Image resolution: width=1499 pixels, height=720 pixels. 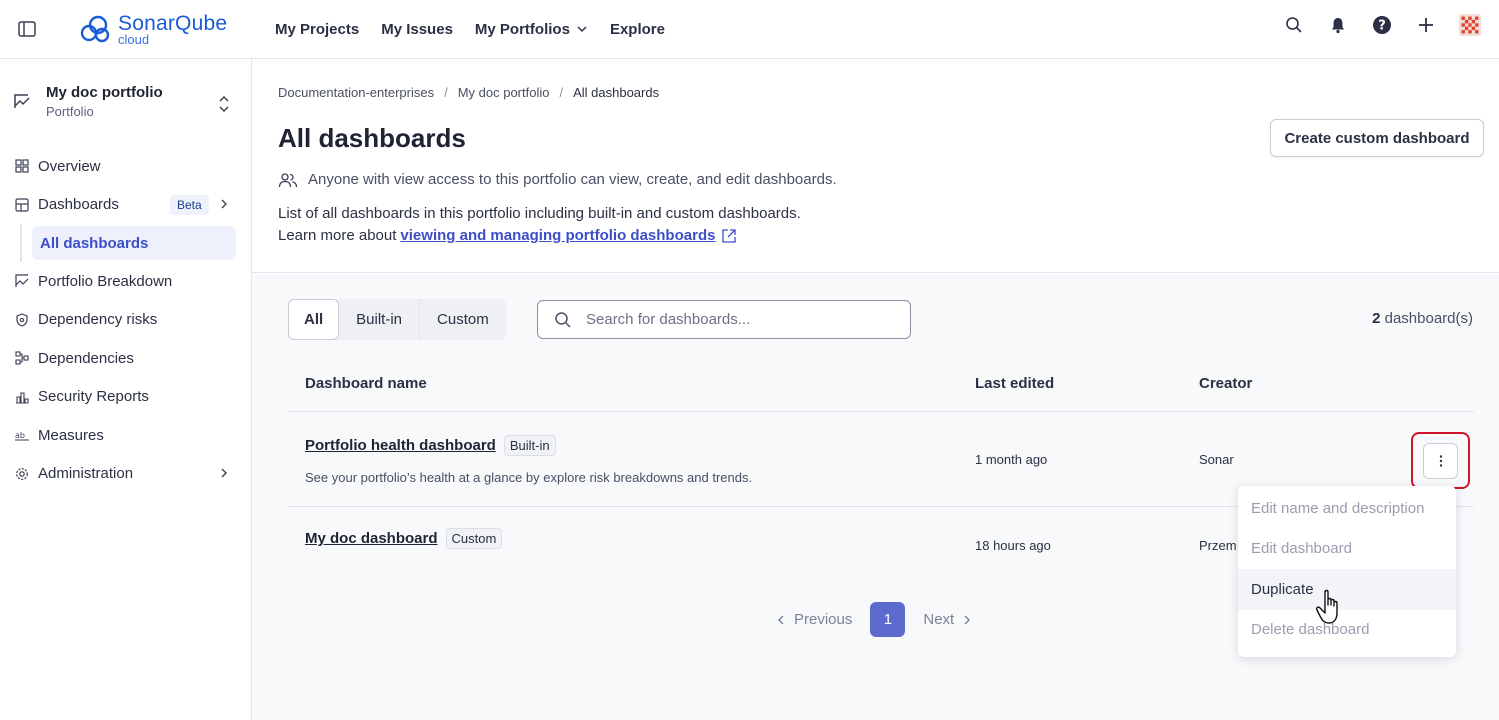 What do you see at coordinates (337, 235) in the screenshot?
I see `learn-more-prefix: Learn more about` at bounding box center [337, 235].